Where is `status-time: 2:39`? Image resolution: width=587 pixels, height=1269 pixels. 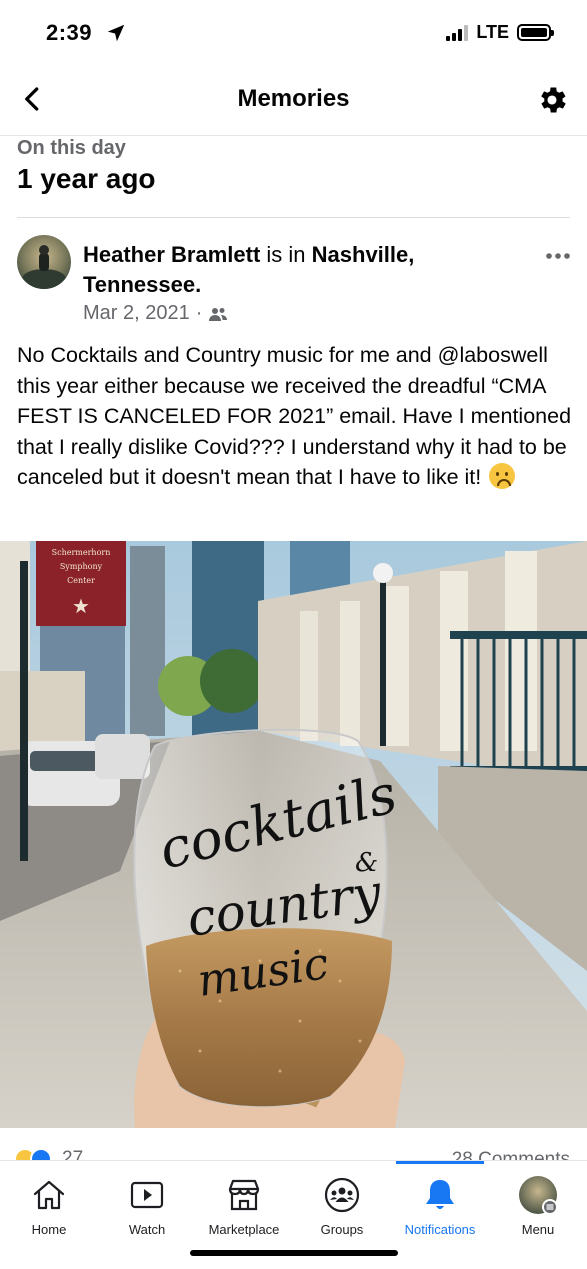 status-time: 2:39 is located at coordinates (69, 32).